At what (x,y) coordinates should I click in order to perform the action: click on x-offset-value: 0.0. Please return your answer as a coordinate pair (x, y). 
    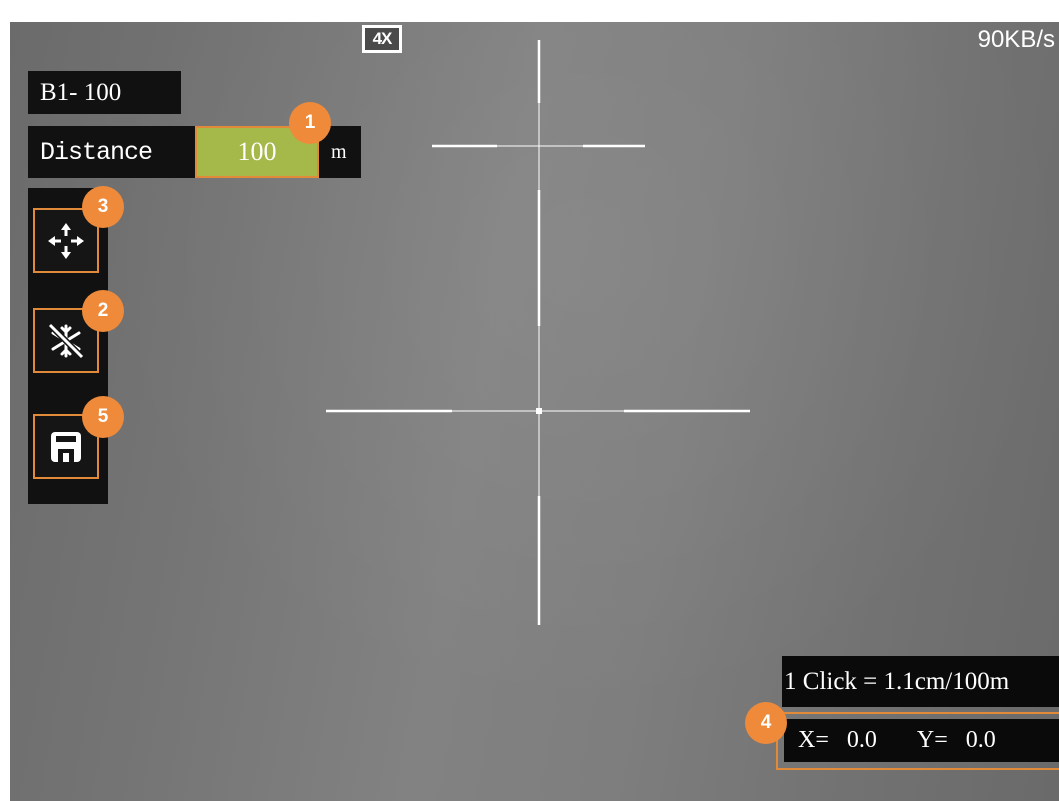
    Looking at the image, I should click on (861, 740).